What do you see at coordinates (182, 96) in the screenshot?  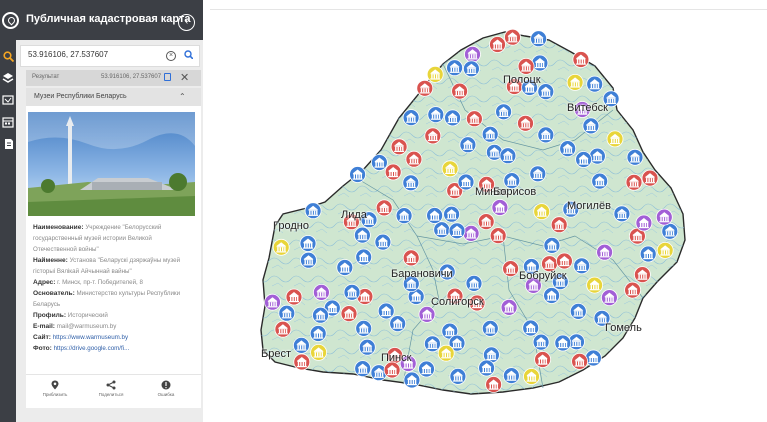 I see `chevron-up-icon: ⌃` at bounding box center [182, 96].